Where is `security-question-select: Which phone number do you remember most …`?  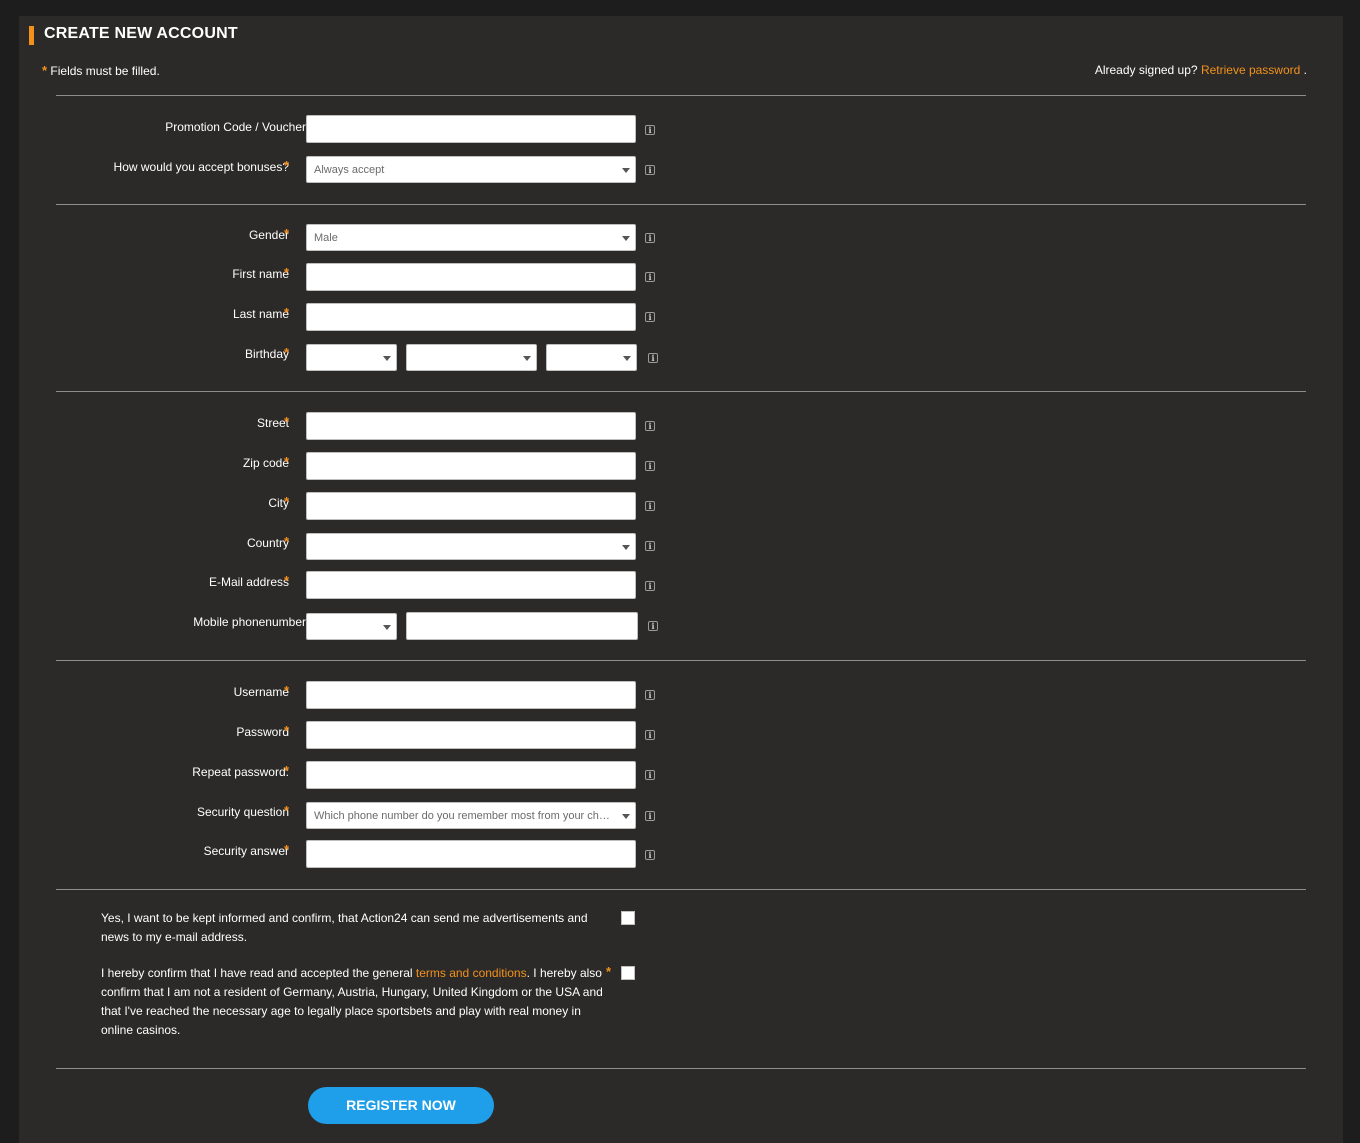
security-question-select: Which phone number do you remember most … is located at coordinates (471, 815).